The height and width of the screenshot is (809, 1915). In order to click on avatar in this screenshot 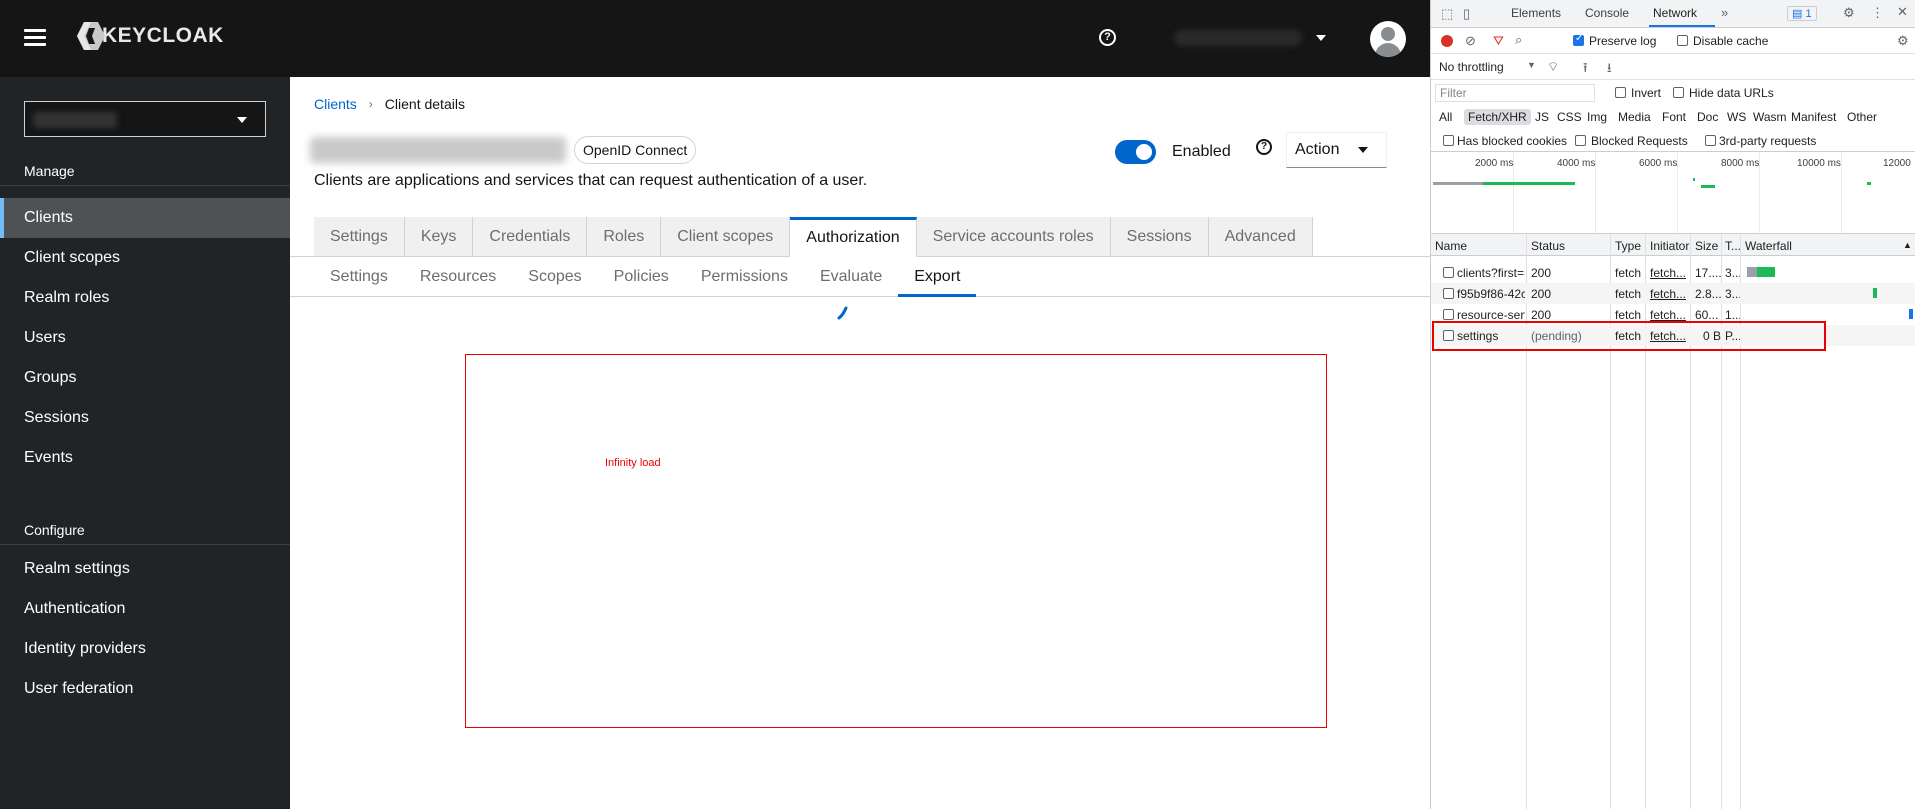, I will do `click(1388, 39)`.